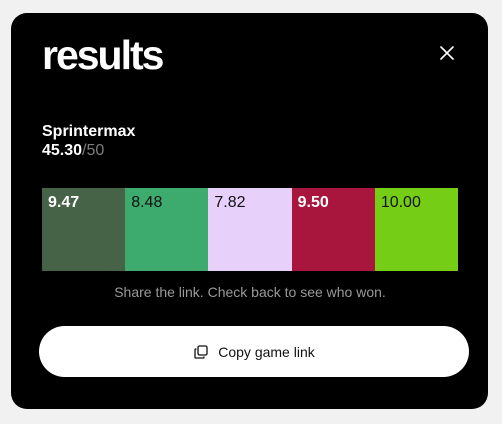 The image size is (502, 424). I want to click on copy-game-link-button: Copy game link, so click(254, 351).